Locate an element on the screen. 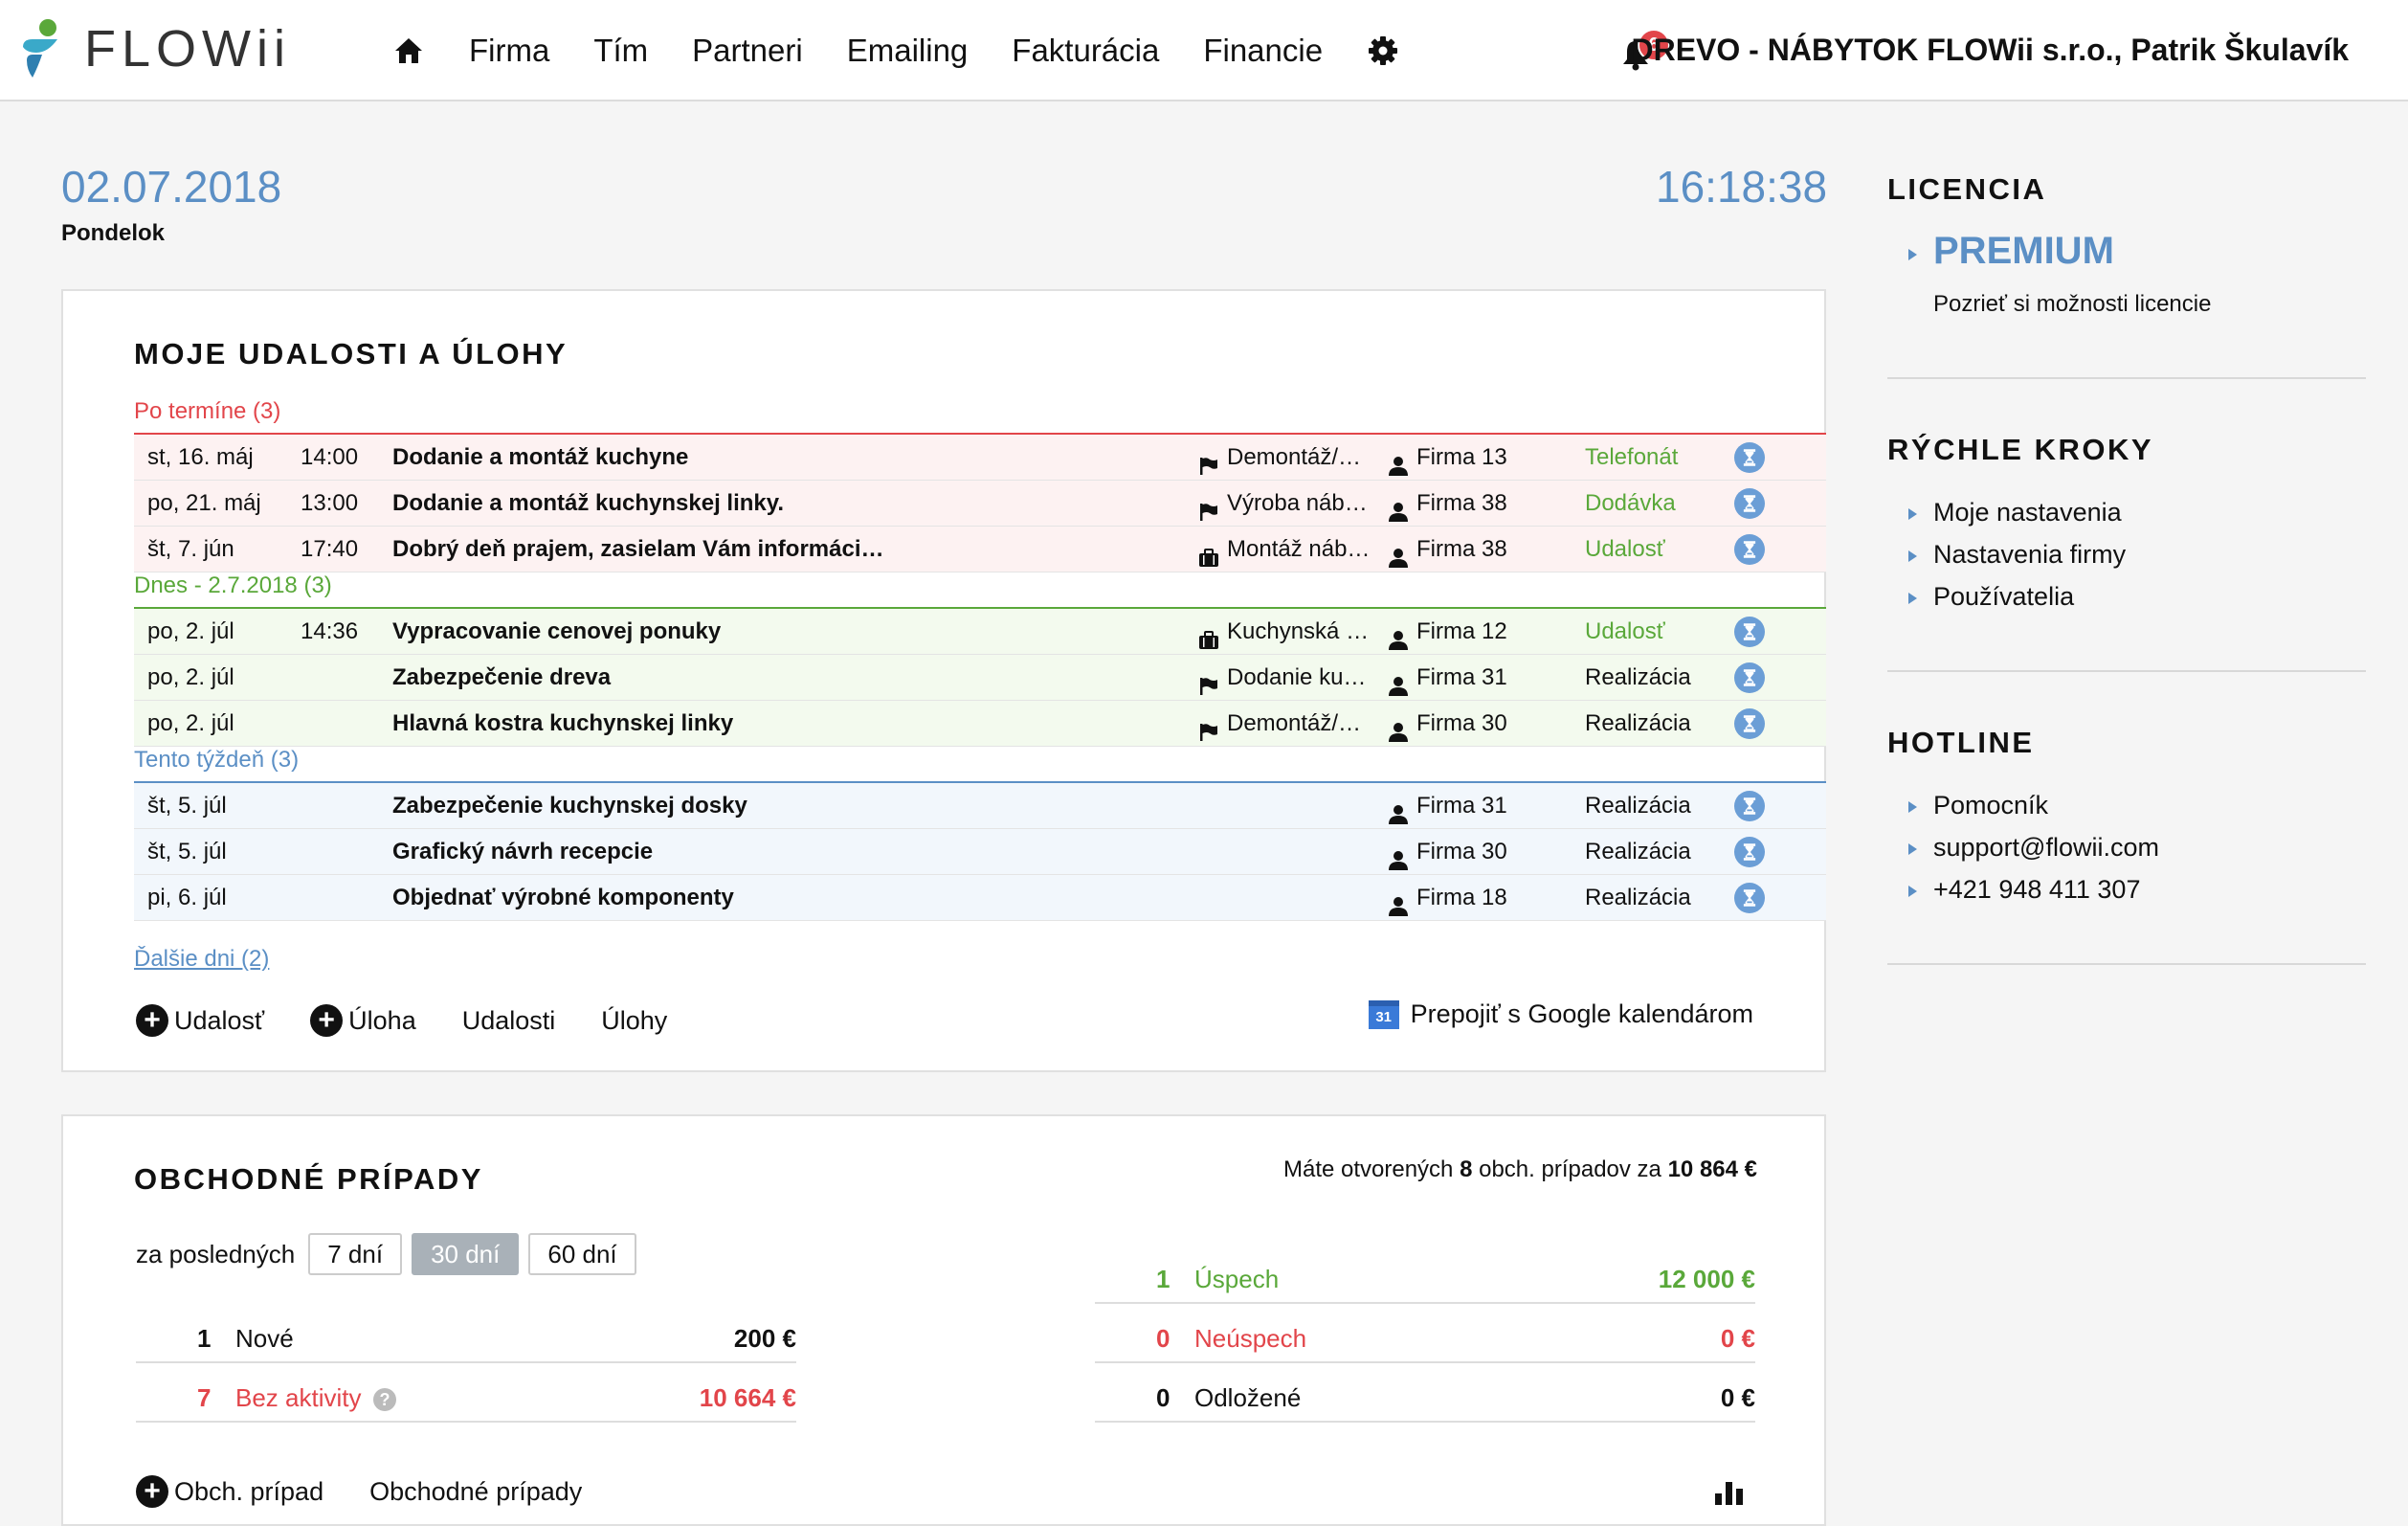 The width and height of the screenshot is (2408, 1526). event-firm: Firma 18 is located at coordinates (1474, 898).